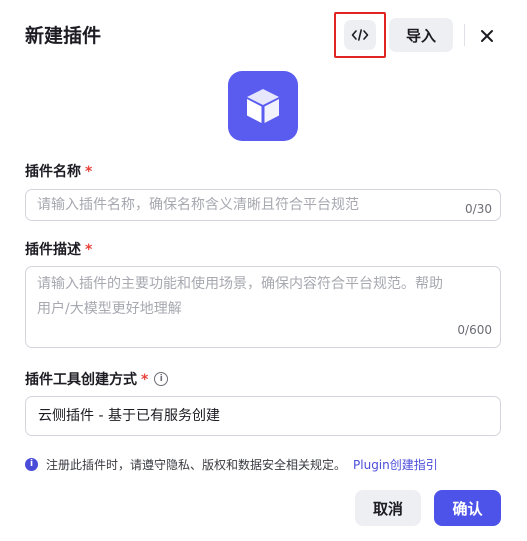 The image size is (527, 541). Describe the element at coordinates (240, 284) in the screenshot. I see `plugin-description-placeholder-line1: 请输入插件的主要功能和使用场景，确保内容符合平台规范。帮助` at that location.